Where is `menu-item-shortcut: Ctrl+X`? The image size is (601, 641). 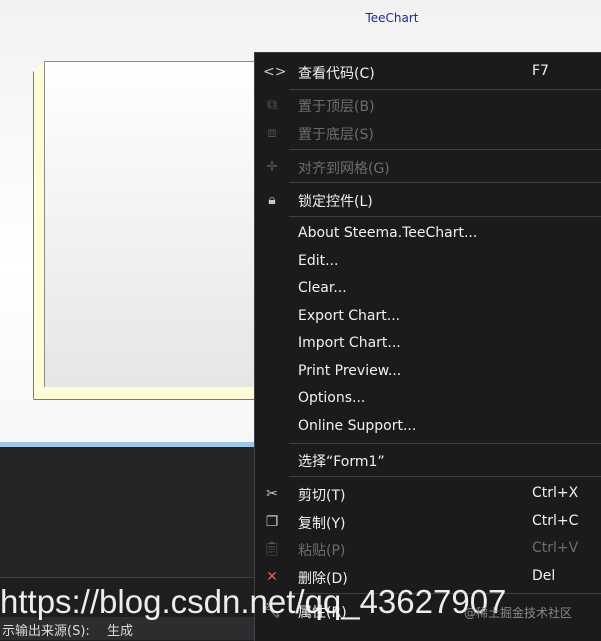
menu-item-shortcut: Ctrl+X is located at coordinates (555, 493).